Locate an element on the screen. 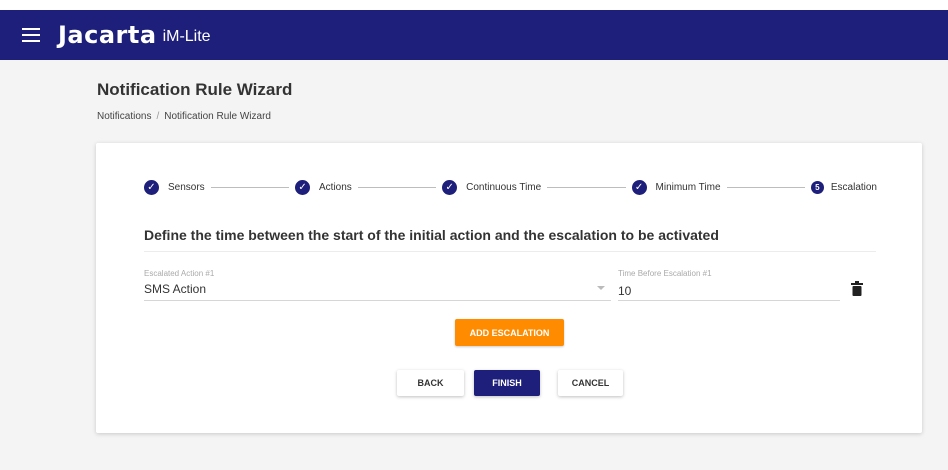 This screenshot has width=948, height=470. divider is located at coordinates (510, 251).